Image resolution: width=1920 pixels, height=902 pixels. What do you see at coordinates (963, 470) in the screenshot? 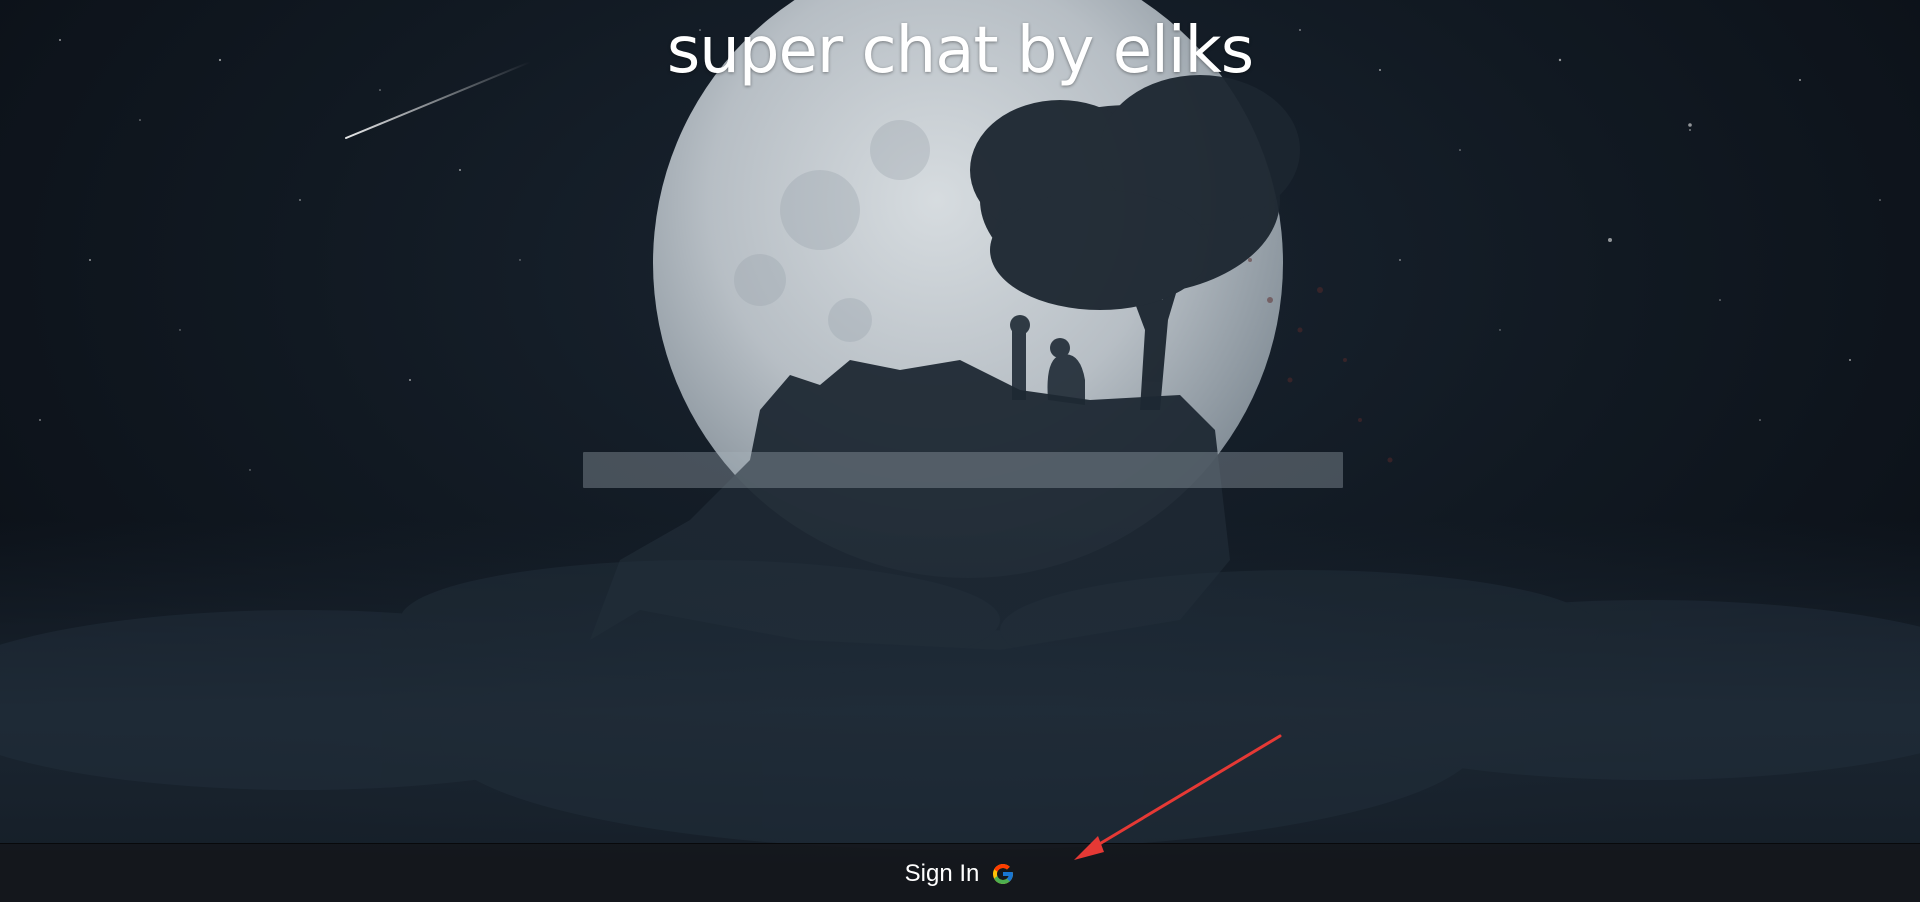
I see `message-input-bar` at bounding box center [963, 470].